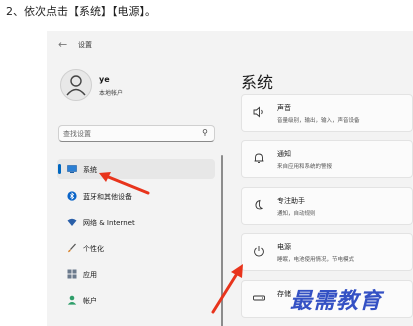  What do you see at coordinates (257, 82) in the screenshot?
I see `page-title: 系统` at bounding box center [257, 82].